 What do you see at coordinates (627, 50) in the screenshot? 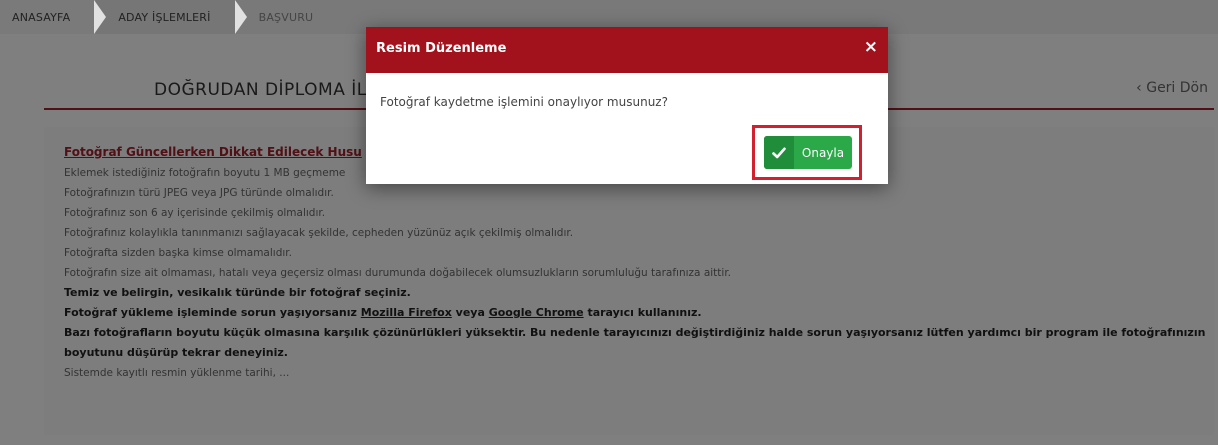
I see `dialog-header: Resim Düzenleme ×` at bounding box center [627, 50].